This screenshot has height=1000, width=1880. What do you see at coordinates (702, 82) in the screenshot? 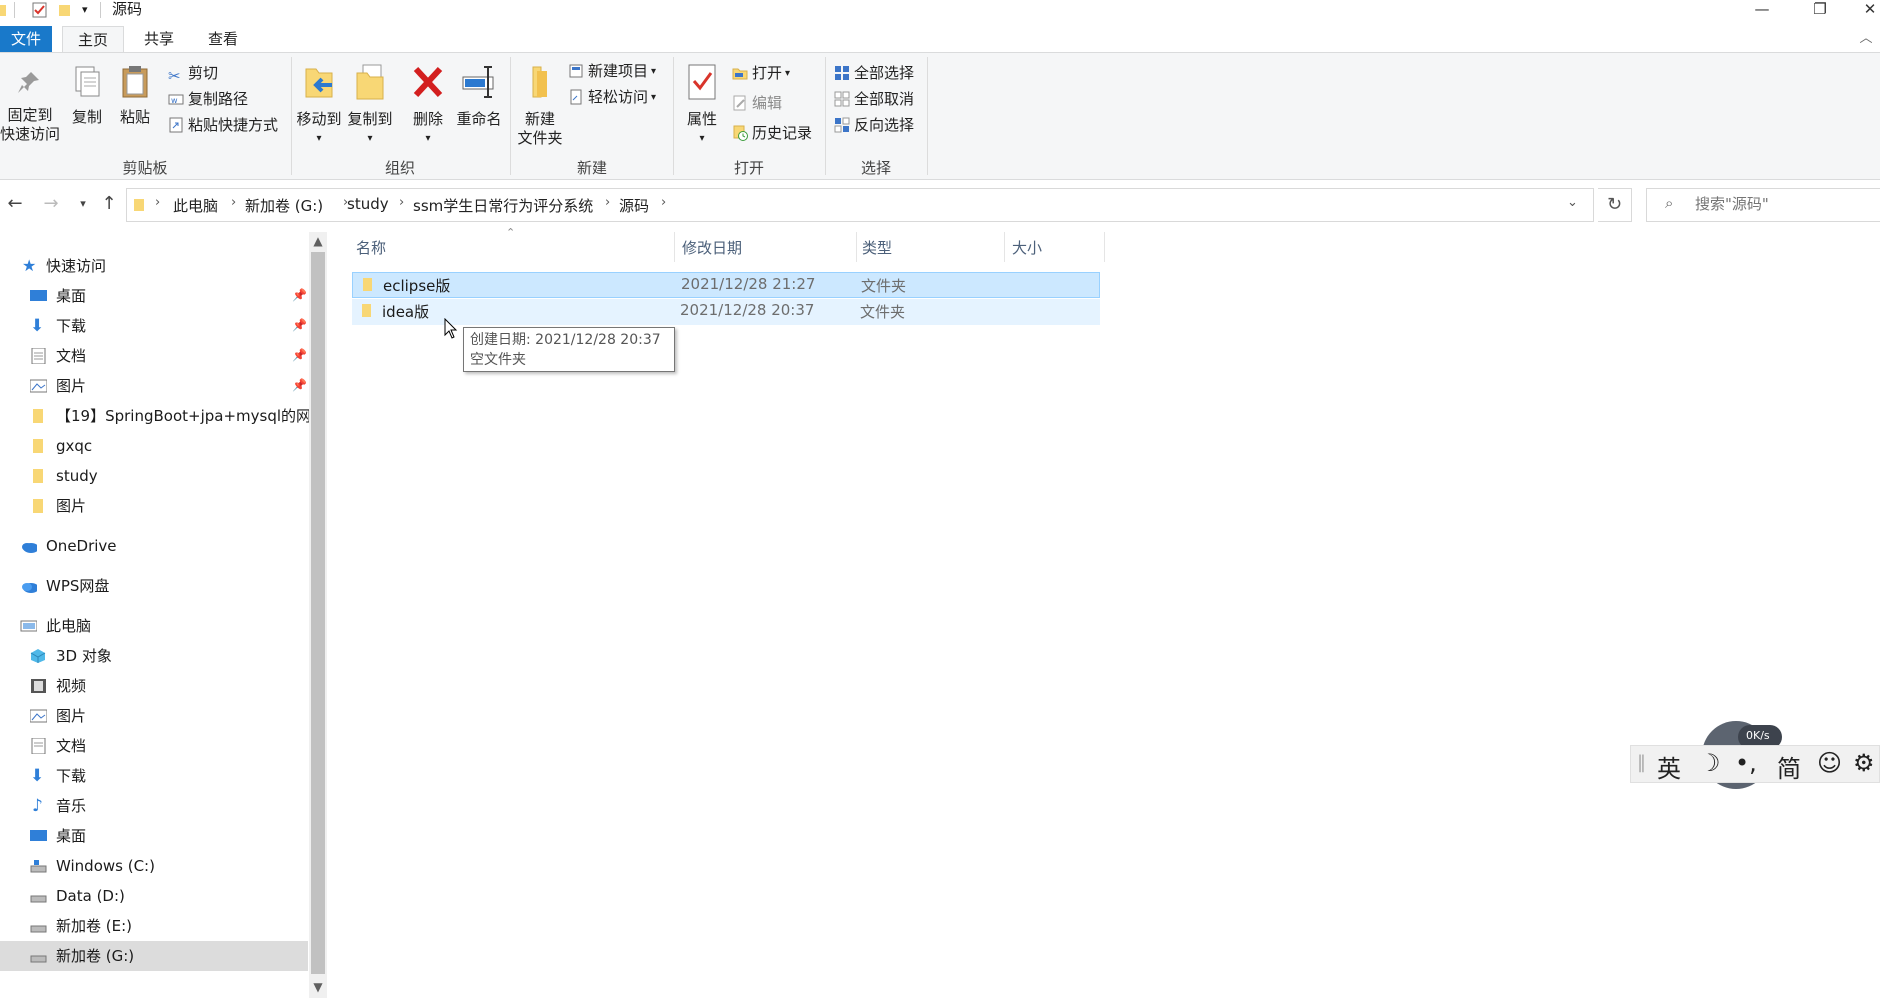
I see `properties-icon` at bounding box center [702, 82].